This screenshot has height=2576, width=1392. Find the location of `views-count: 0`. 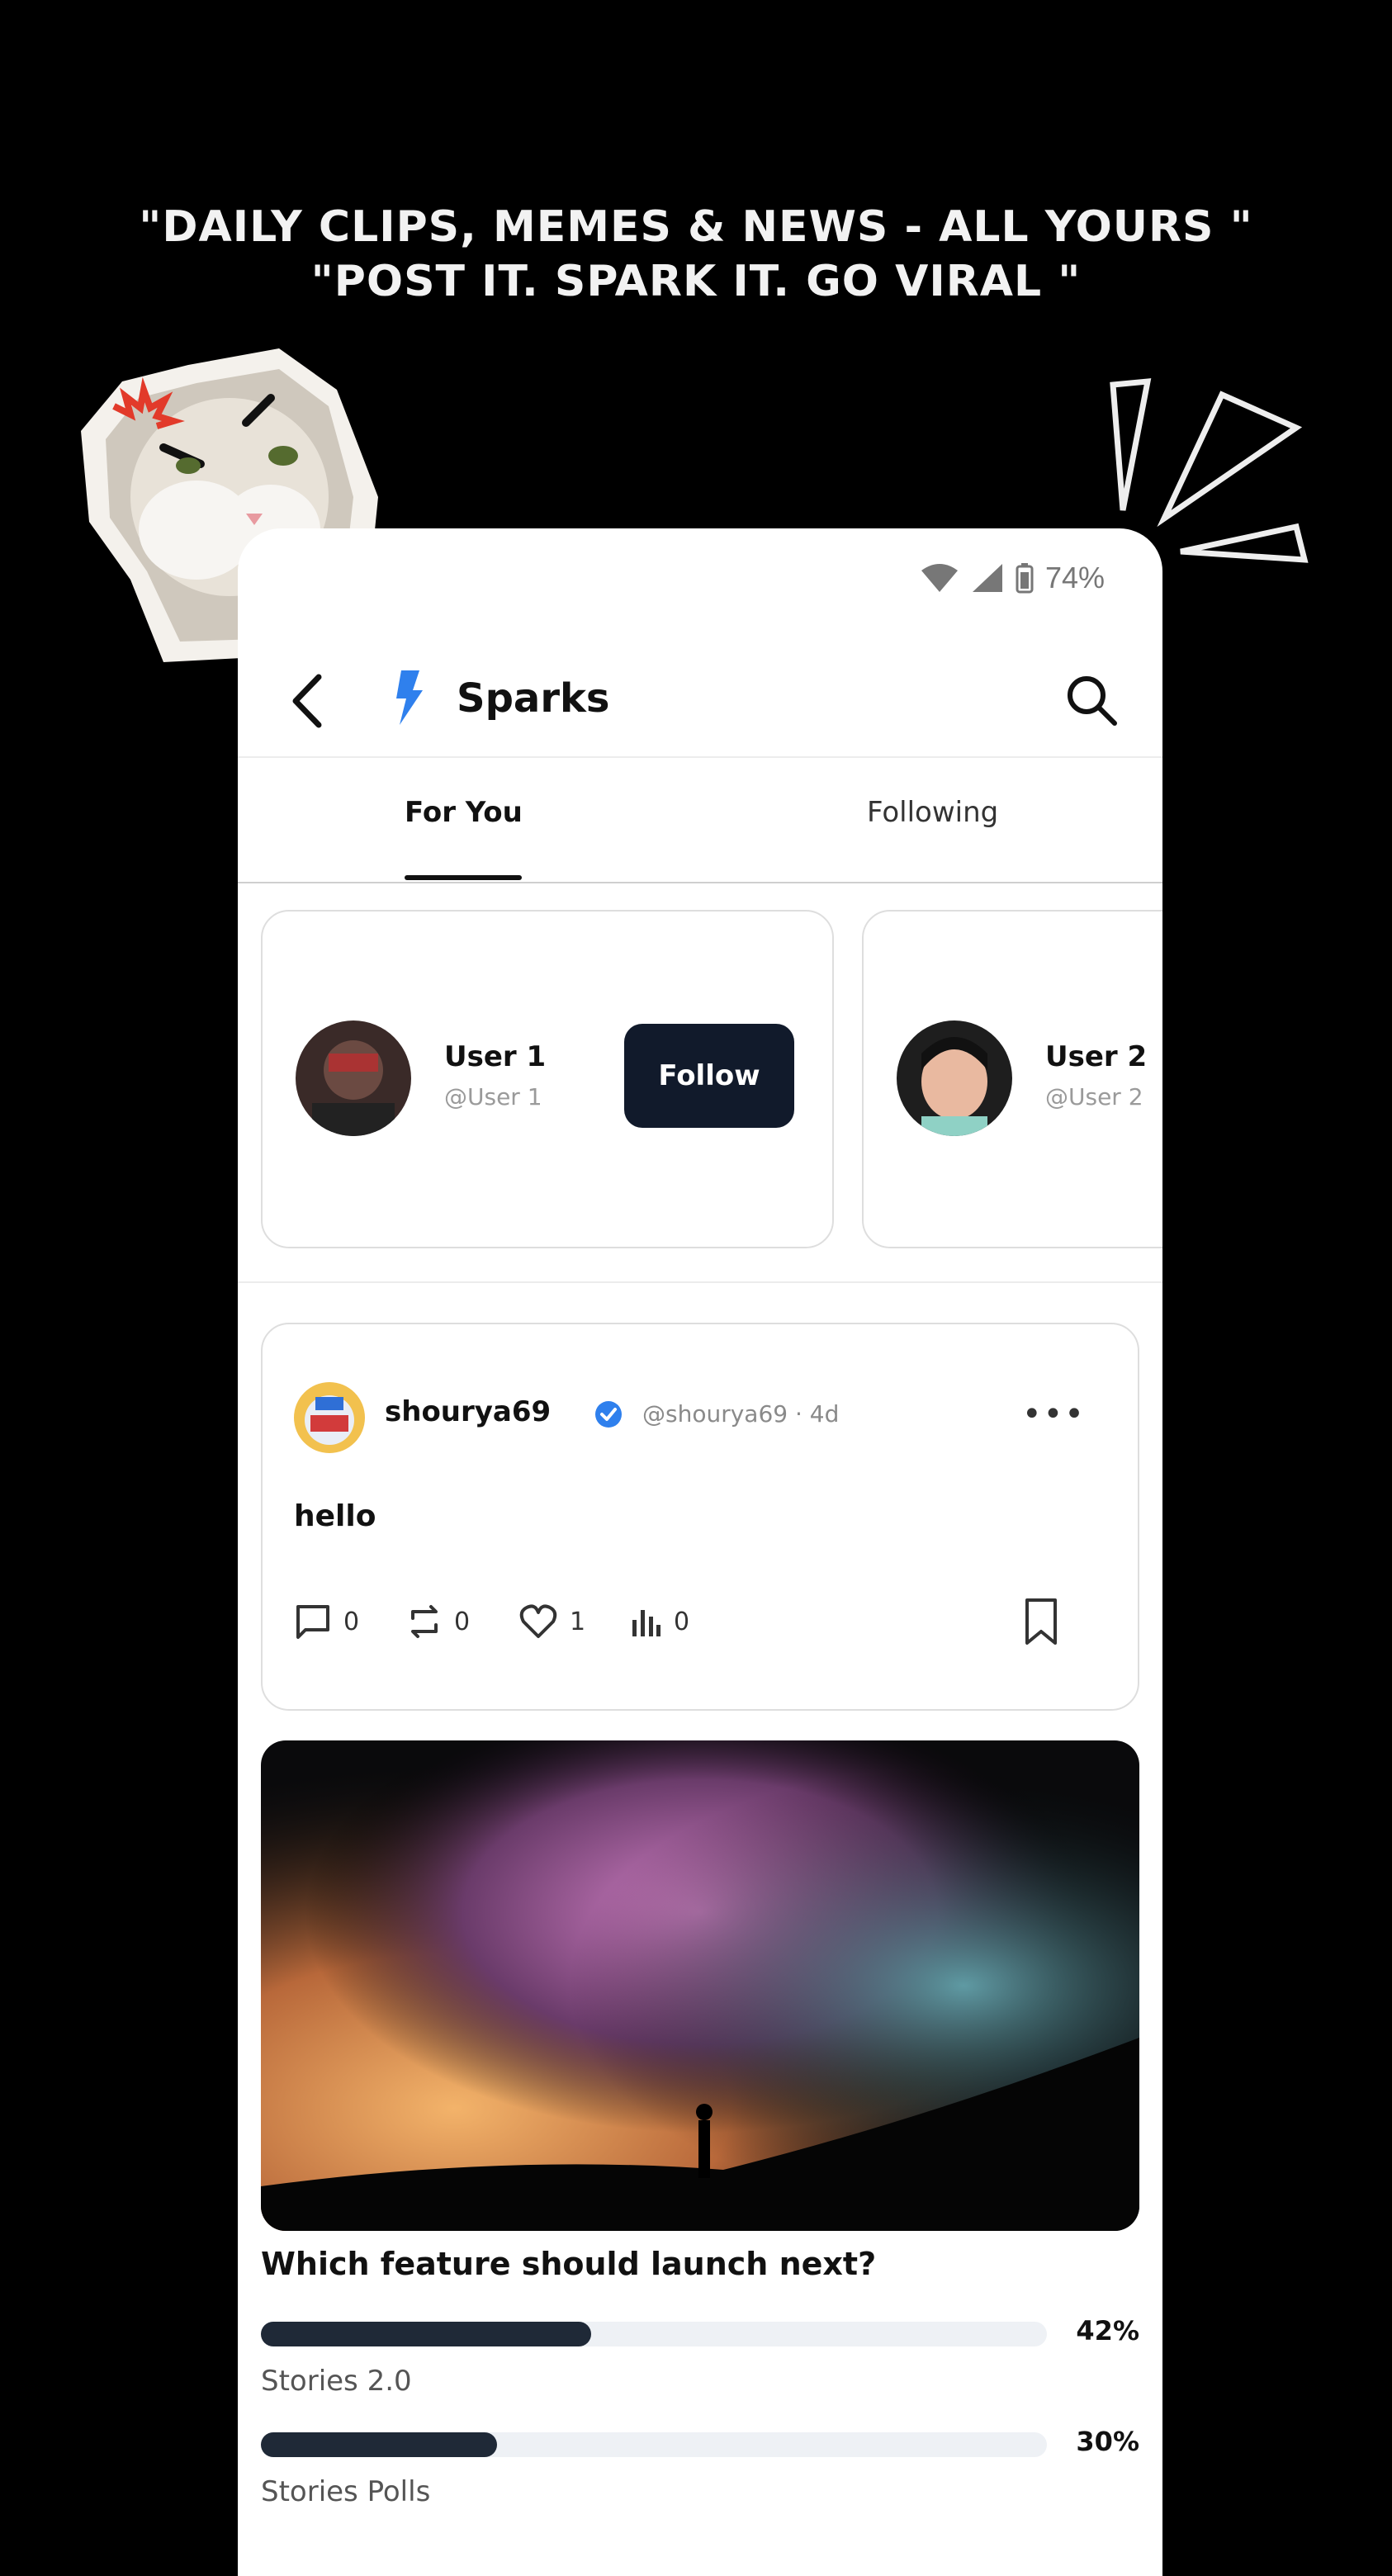

views-count: 0 is located at coordinates (682, 1621).